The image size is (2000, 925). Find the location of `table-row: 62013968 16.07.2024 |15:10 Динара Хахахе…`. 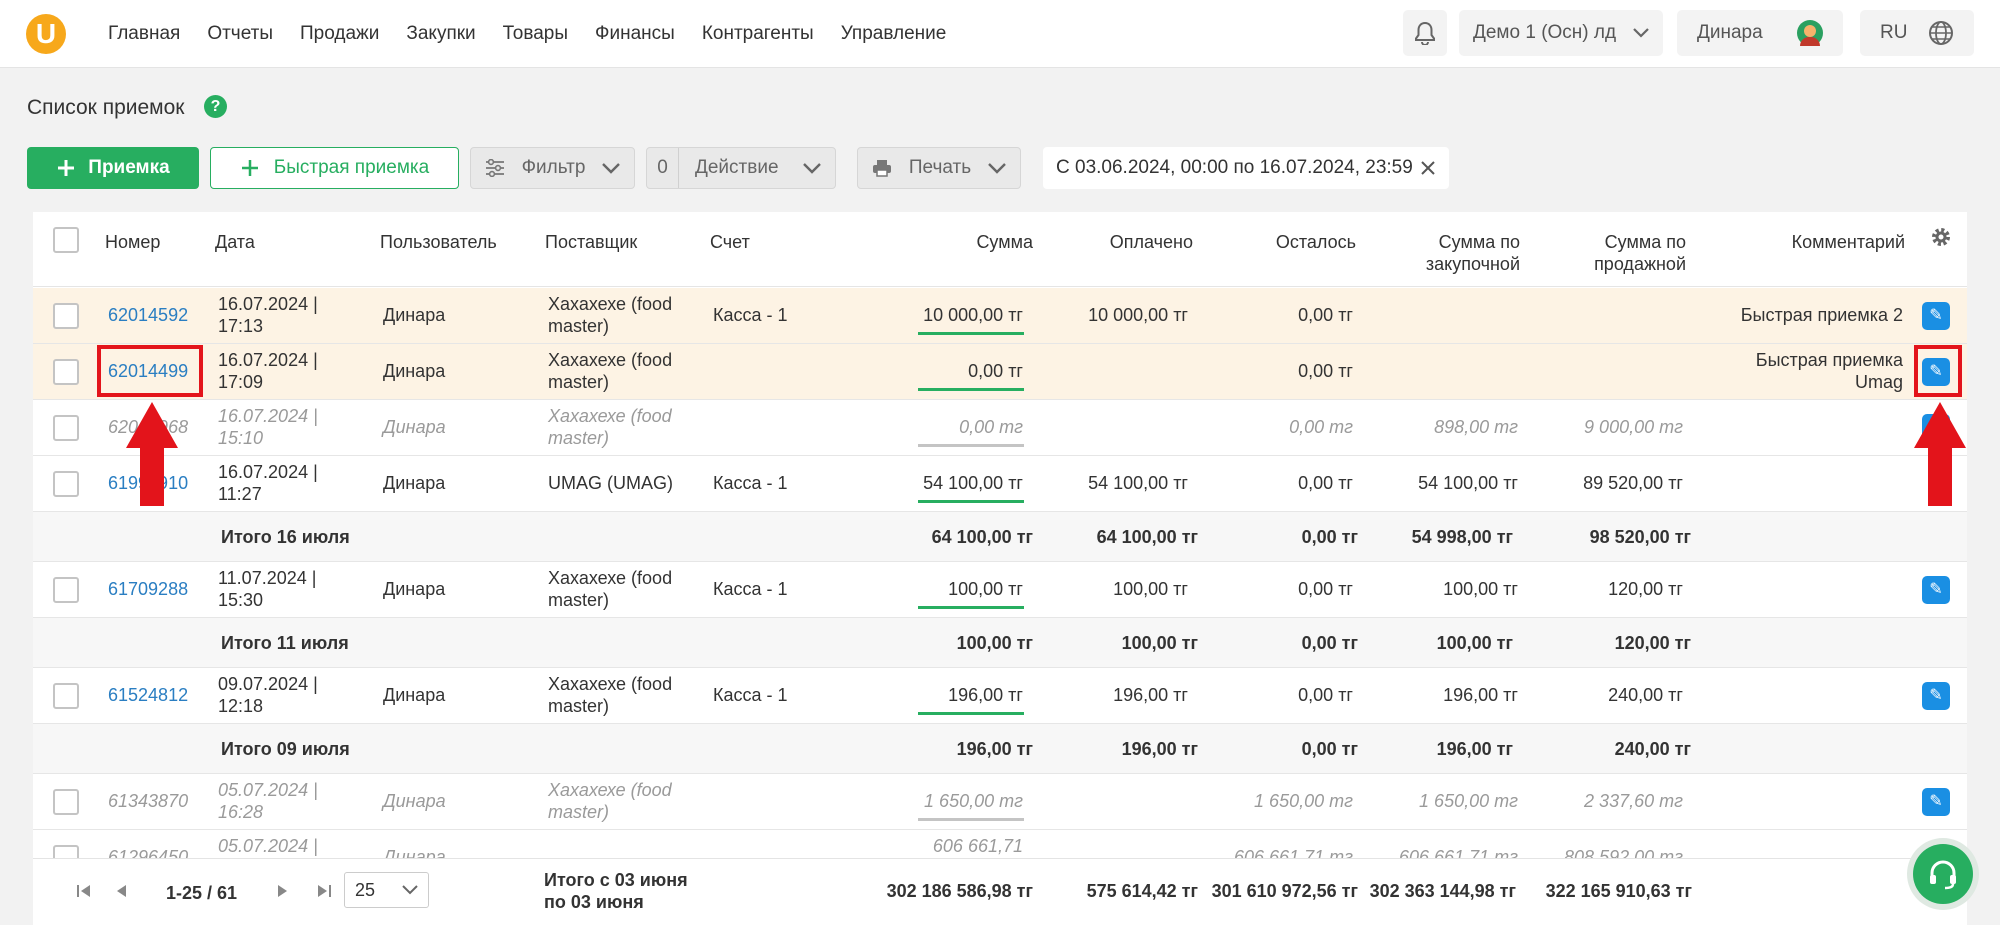

table-row: 62013968 16.07.2024 |15:10 Динара Хахахе… is located at coordinates (1000, 428).